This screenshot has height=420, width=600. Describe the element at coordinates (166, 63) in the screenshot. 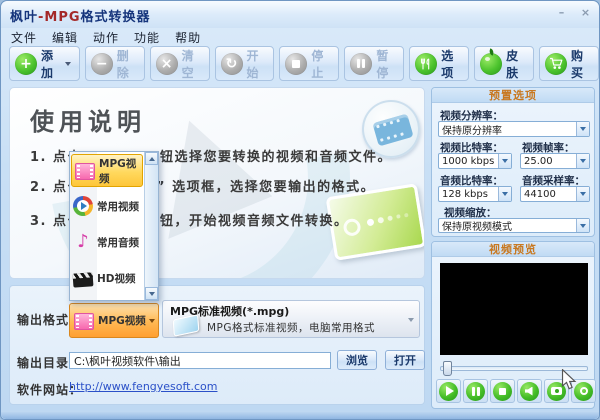

I see `clear-icon: ×` at that location.